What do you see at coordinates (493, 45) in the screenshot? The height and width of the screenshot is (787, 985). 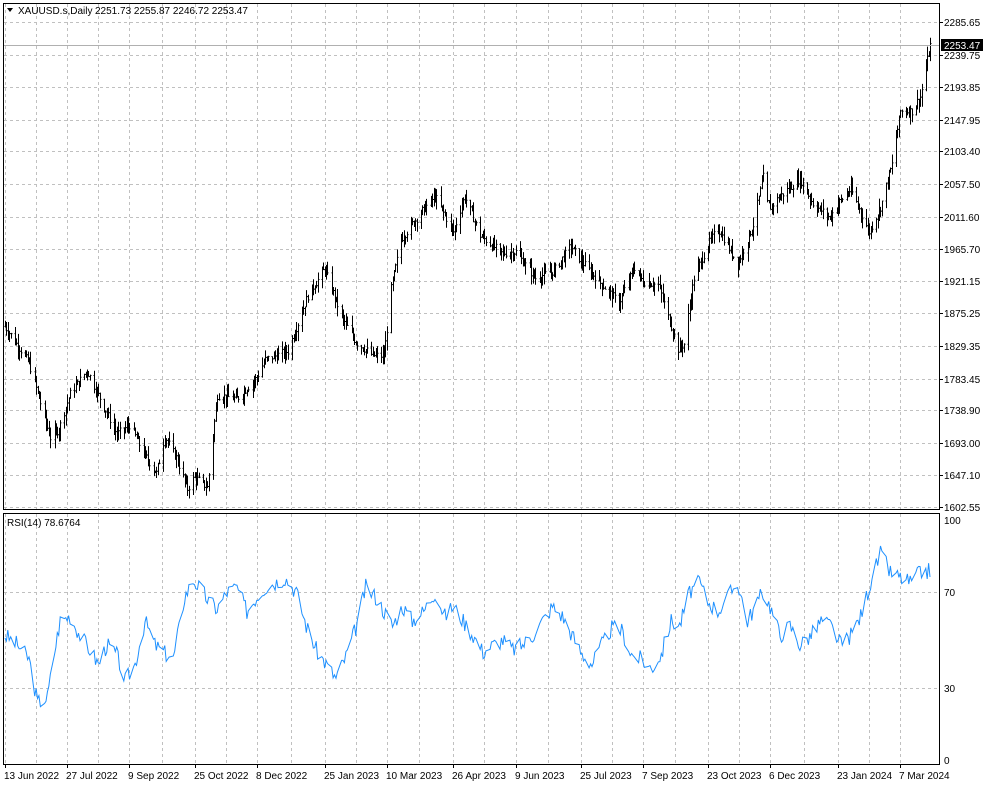 I see `last-price-marker: 2253.47` at bounding box center [493, 45].